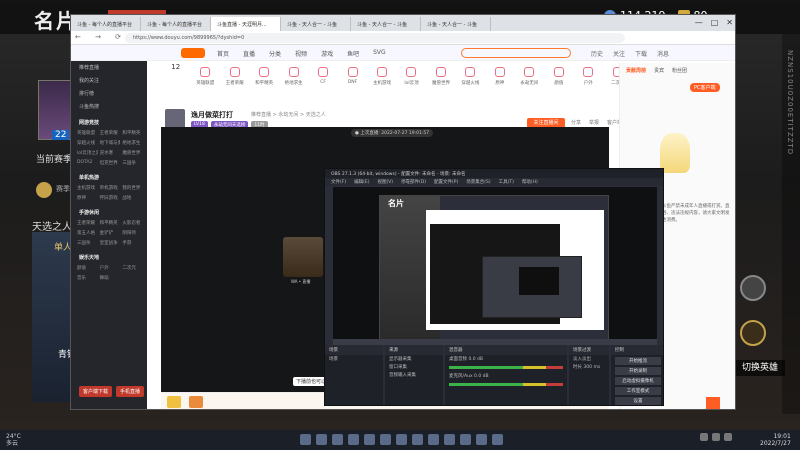  Describe the element at coordinates (414, 359) in the screenshot. I see `source-item: 显示器采集` at that location.